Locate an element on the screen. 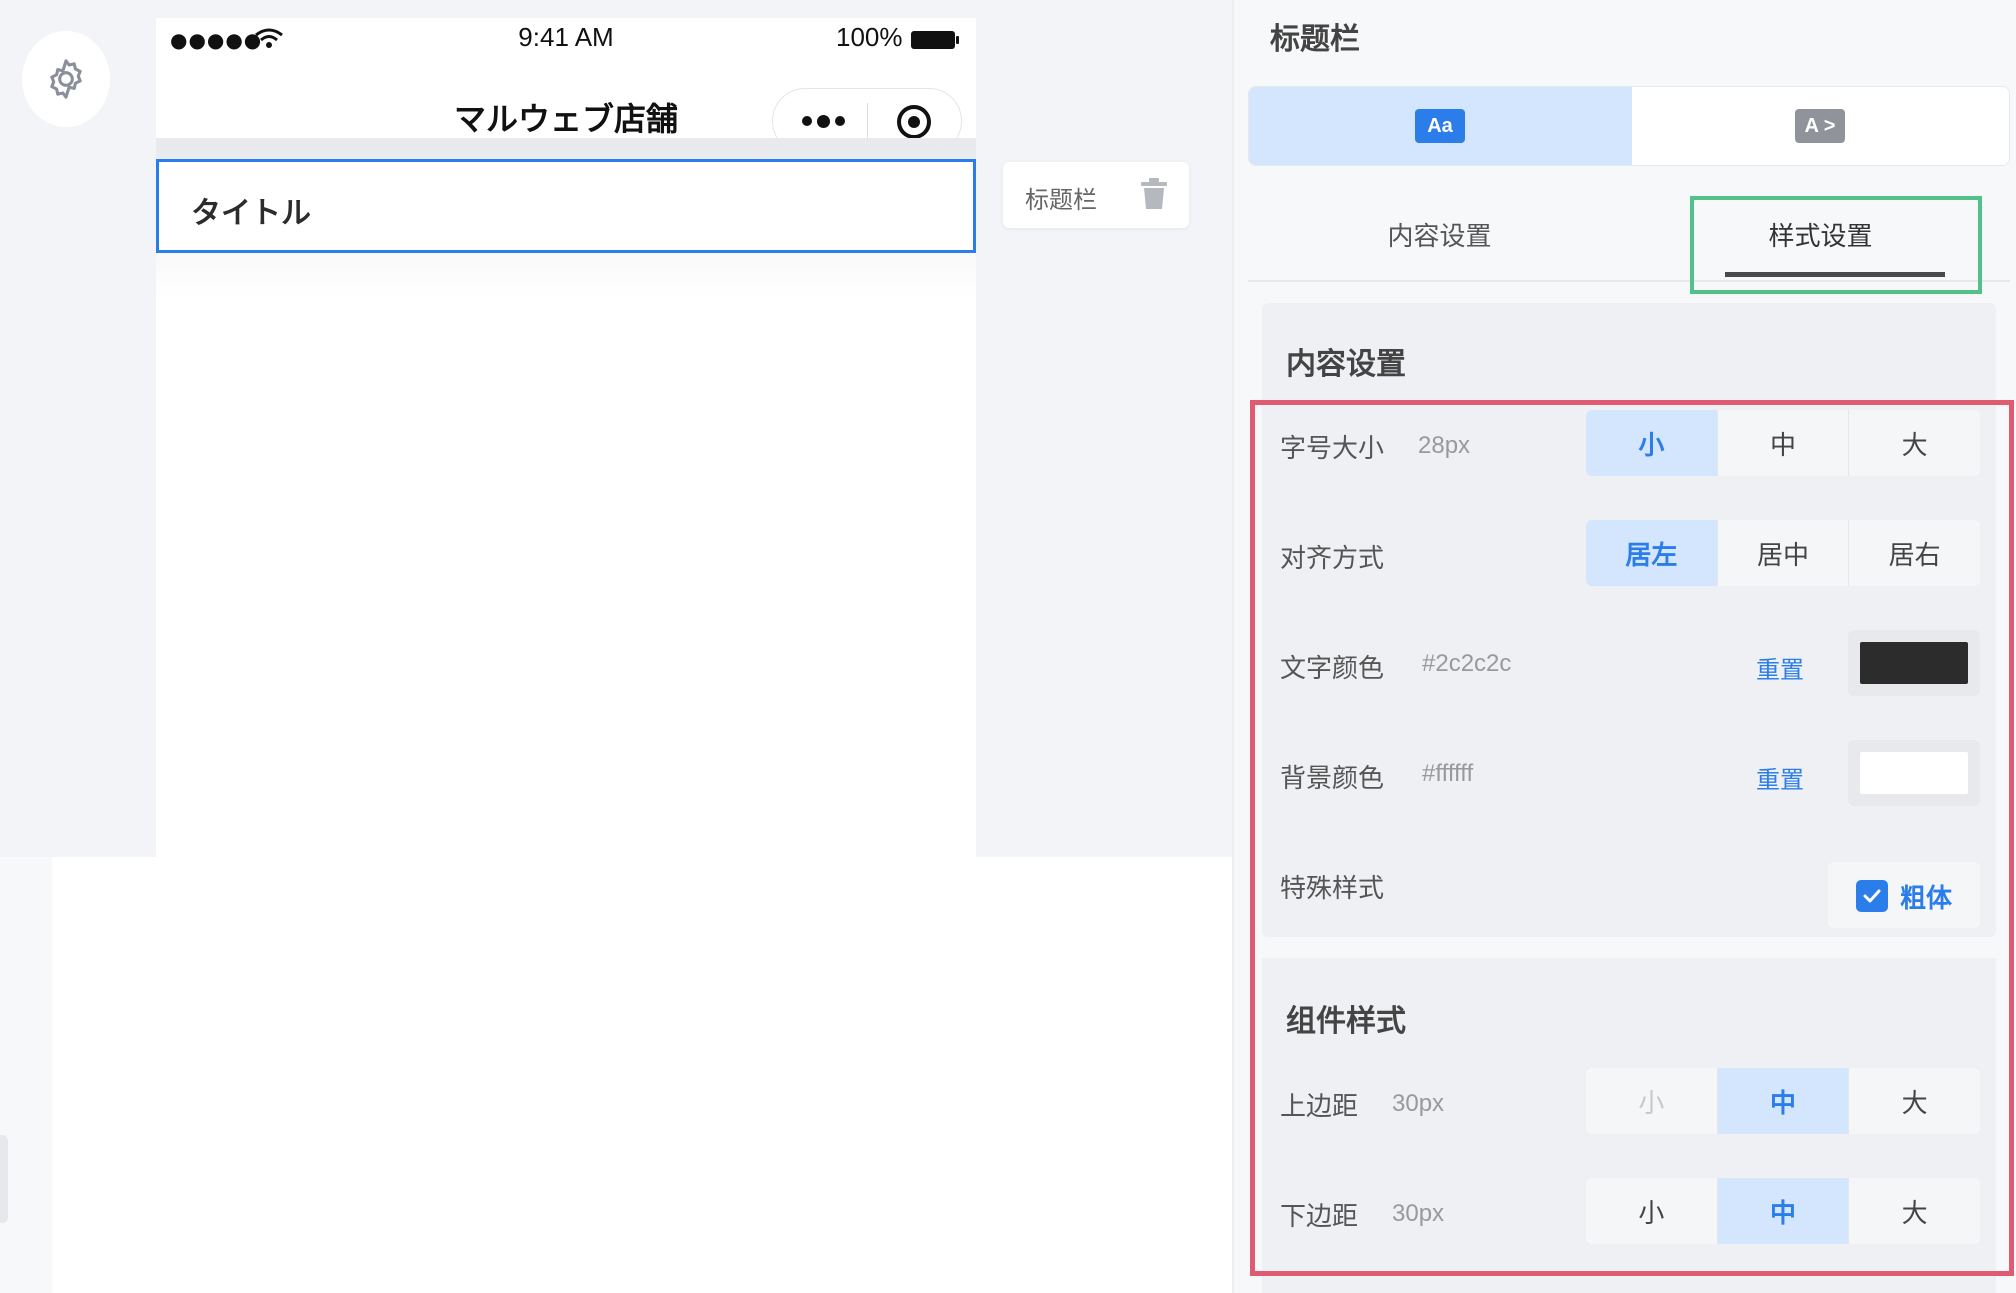  type-option-text-link: A > is located at coordinates (1820, 126).